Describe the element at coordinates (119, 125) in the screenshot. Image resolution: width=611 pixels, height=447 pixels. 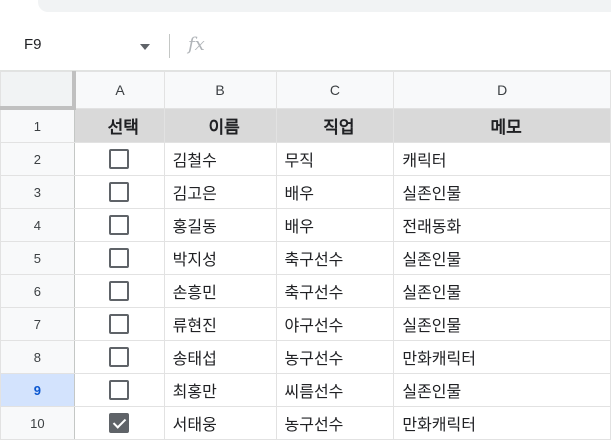
I see `header-cell-select: 선택` at that location.